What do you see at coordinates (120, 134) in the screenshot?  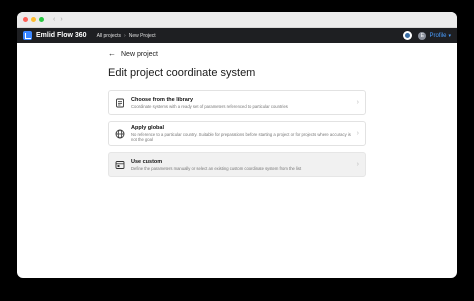 I see `globe-icon` at bounding box center [120, 134].